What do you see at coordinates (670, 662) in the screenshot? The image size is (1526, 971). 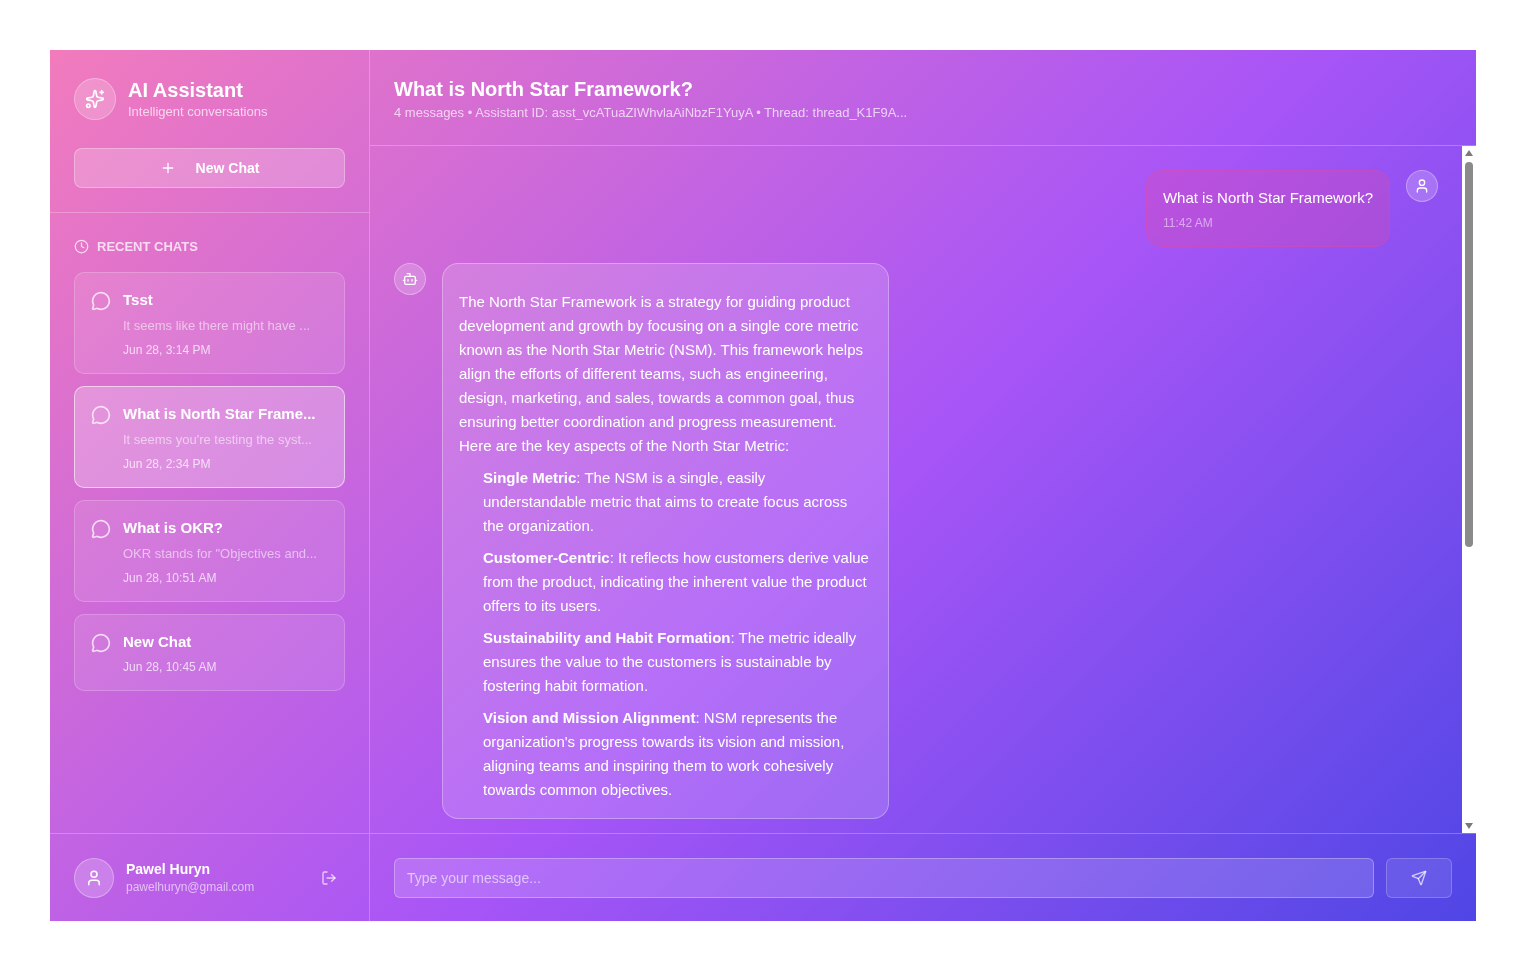 I see `list-item: Sustainability and Habit Formation: The metric ideally ensures the value to the customers is sustainable by fostering habit formation.` at bounding box center [670, 662].